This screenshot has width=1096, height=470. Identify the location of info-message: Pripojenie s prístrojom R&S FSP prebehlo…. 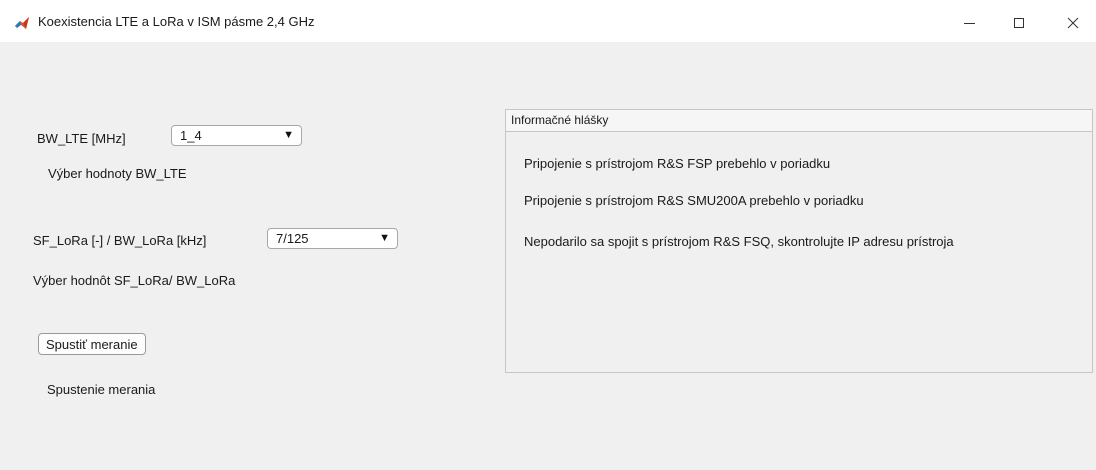
(677, 163).